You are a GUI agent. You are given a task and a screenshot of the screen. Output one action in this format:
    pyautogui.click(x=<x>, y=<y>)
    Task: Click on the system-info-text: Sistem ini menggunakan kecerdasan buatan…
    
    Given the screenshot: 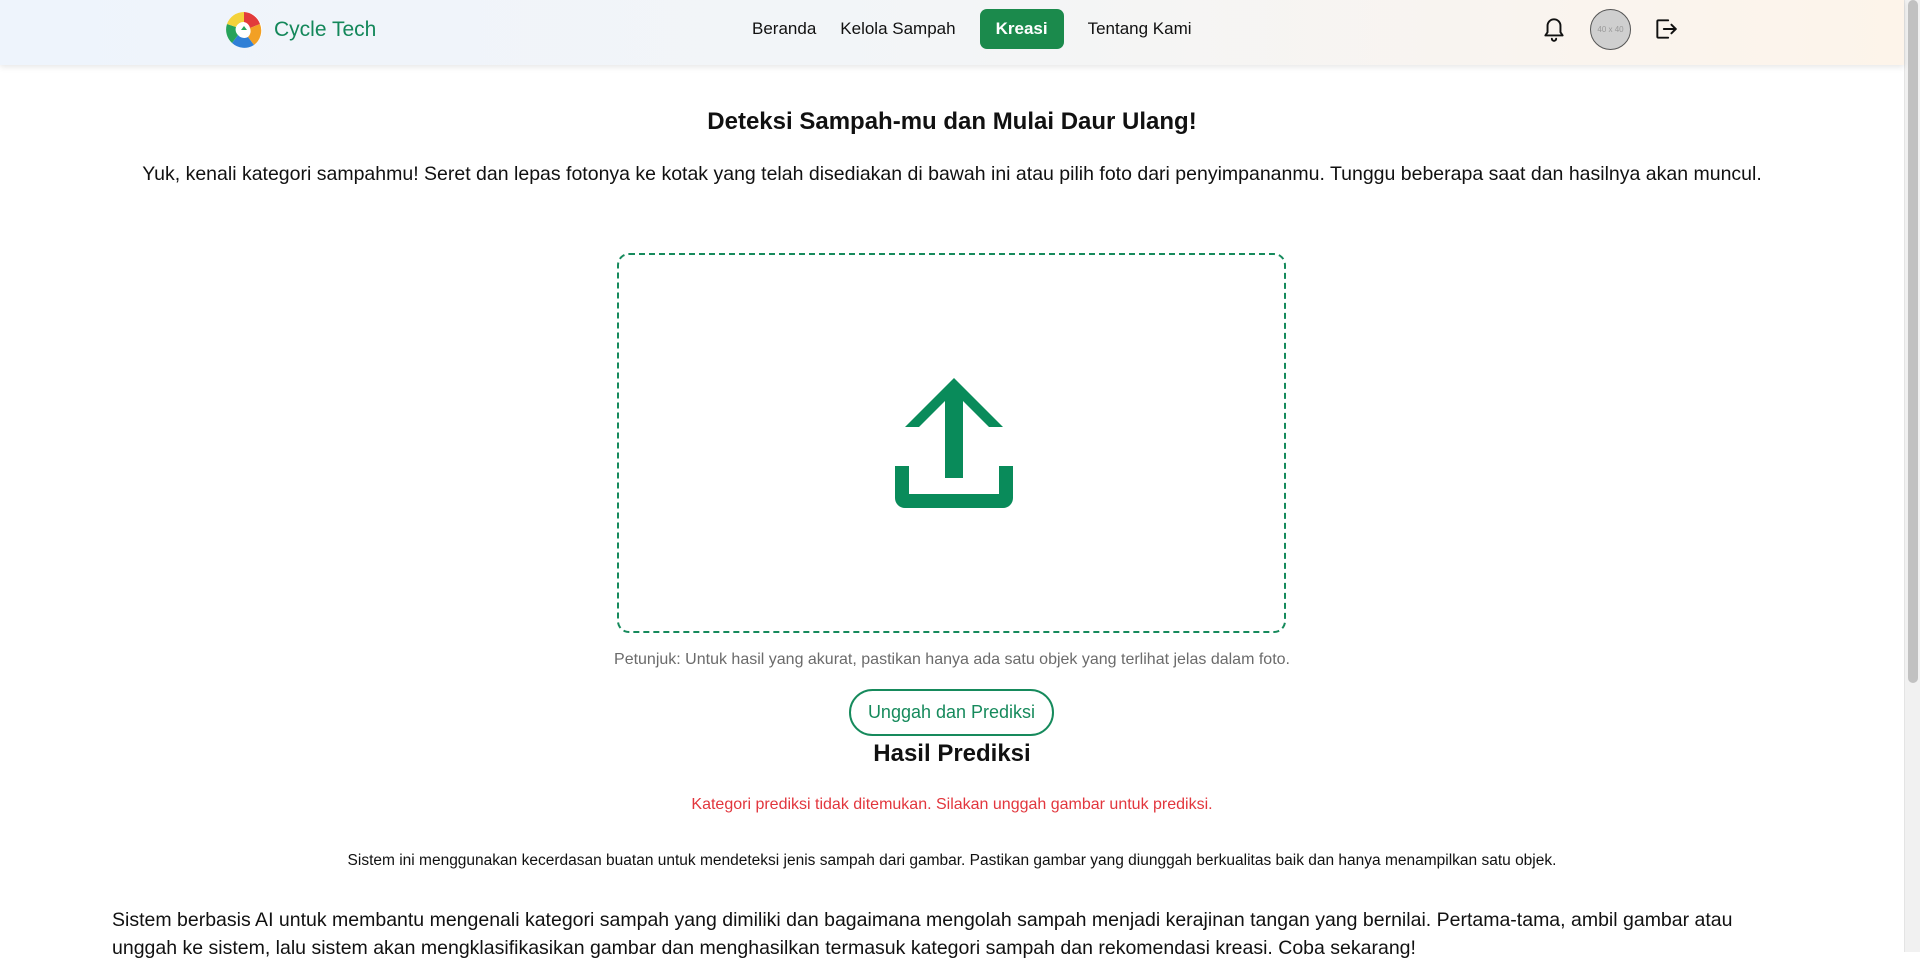 What is the action you would take?
    pyautogui.click(x=952, y=860)
    